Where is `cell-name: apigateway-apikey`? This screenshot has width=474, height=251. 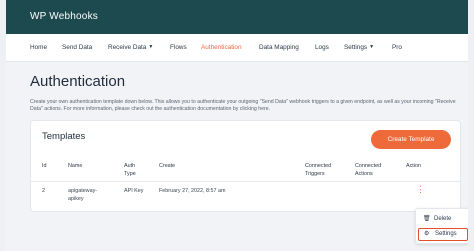 cell-name: apigateway-apikey is located at coordinates (83, 195).